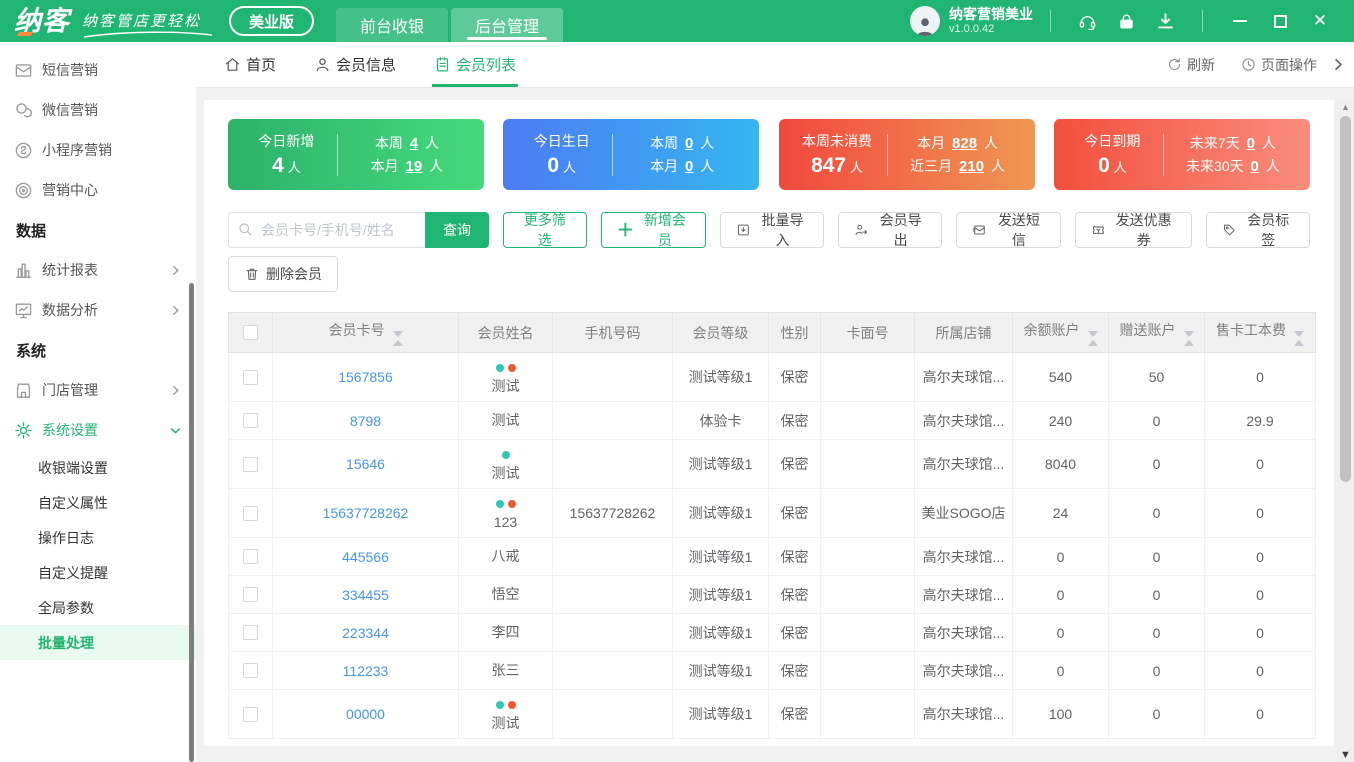 This screenshot has width=1354, height=762. What do you see at coordinates (355, 64) in the screenshot?
I see `tab-member-info: 会员信息` at bounding box center [355, 64].